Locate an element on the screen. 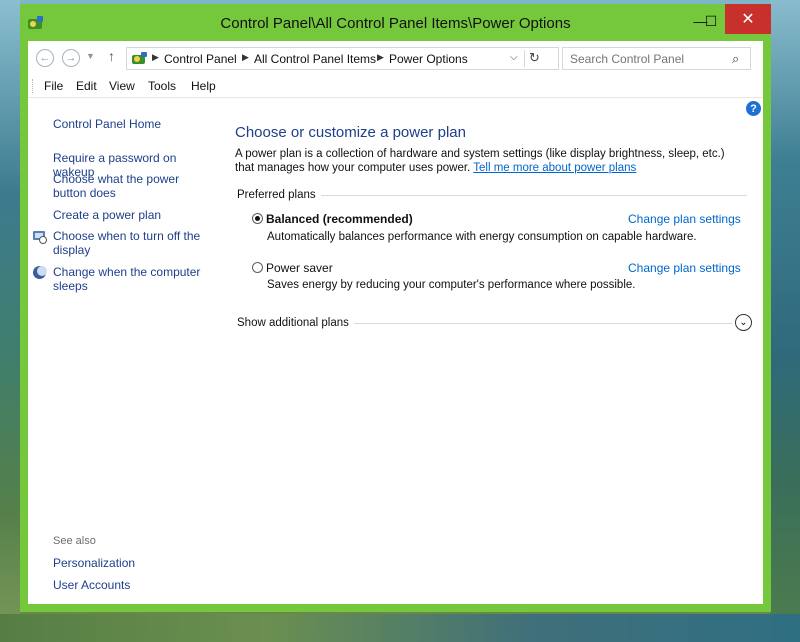  help-icon: ? is located at coordinates (753, 108).